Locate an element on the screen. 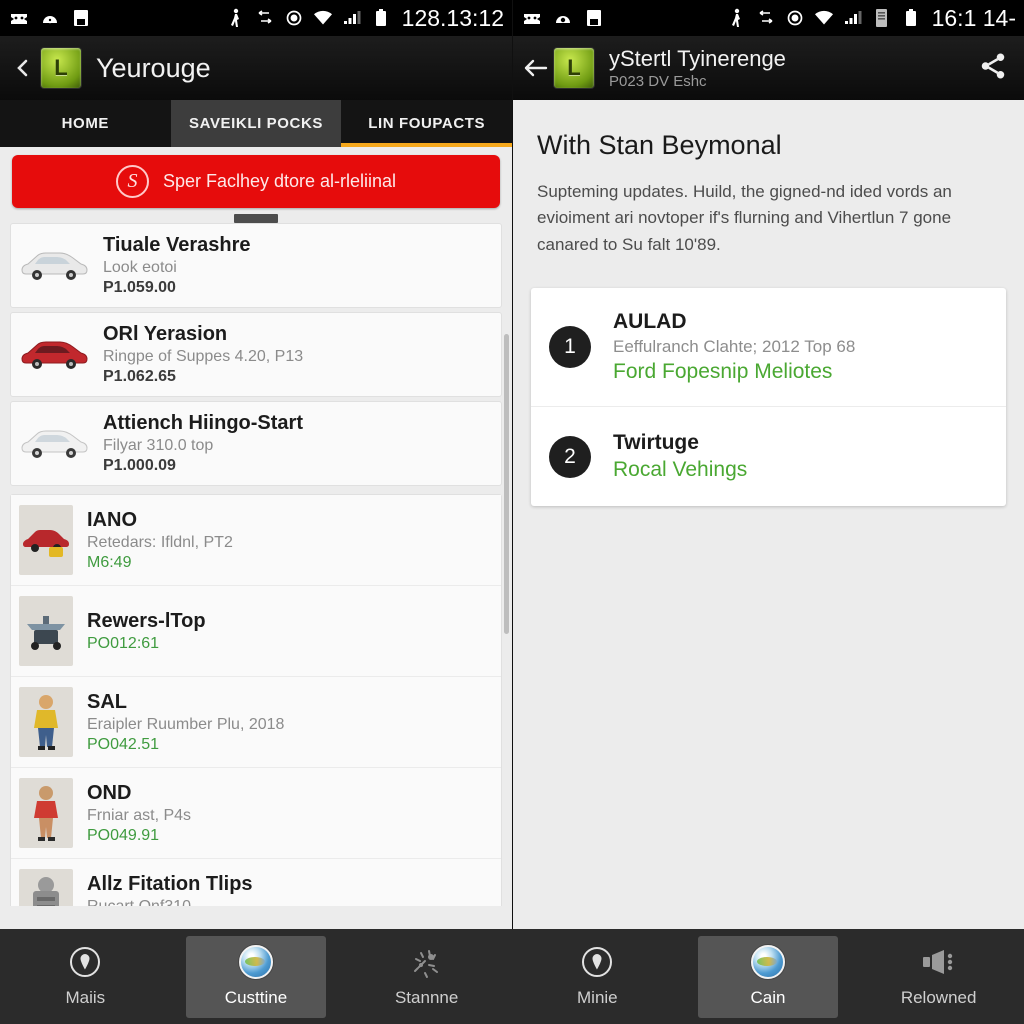  list-item-price: P1.000.09 is located at coordinates (139, 465).